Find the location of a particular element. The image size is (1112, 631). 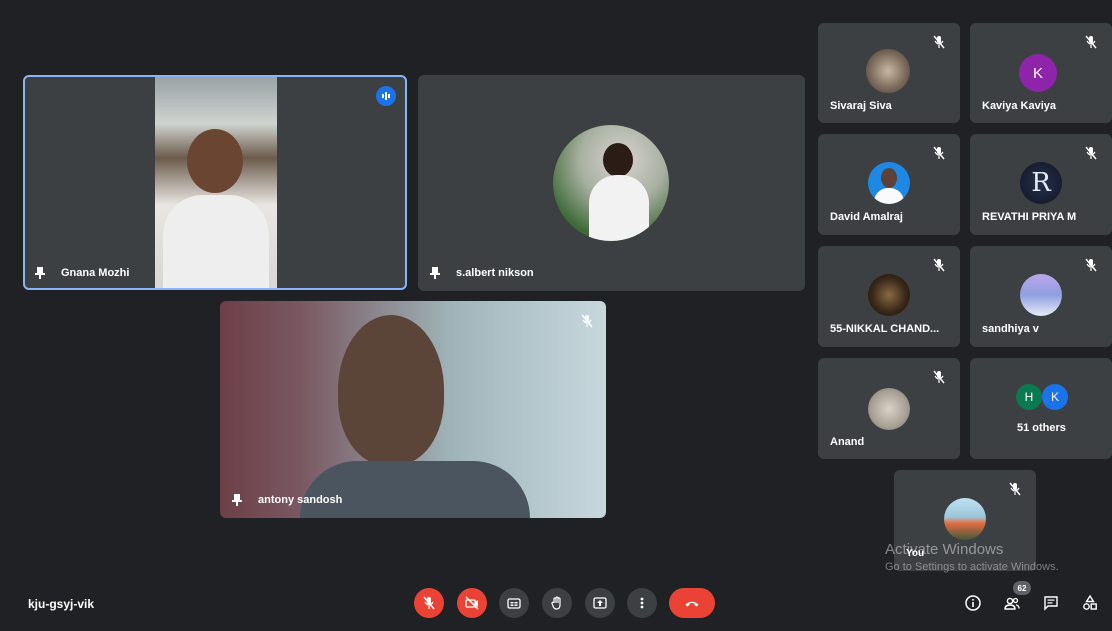

meeting-details-button is located at coordinates (973, 603).